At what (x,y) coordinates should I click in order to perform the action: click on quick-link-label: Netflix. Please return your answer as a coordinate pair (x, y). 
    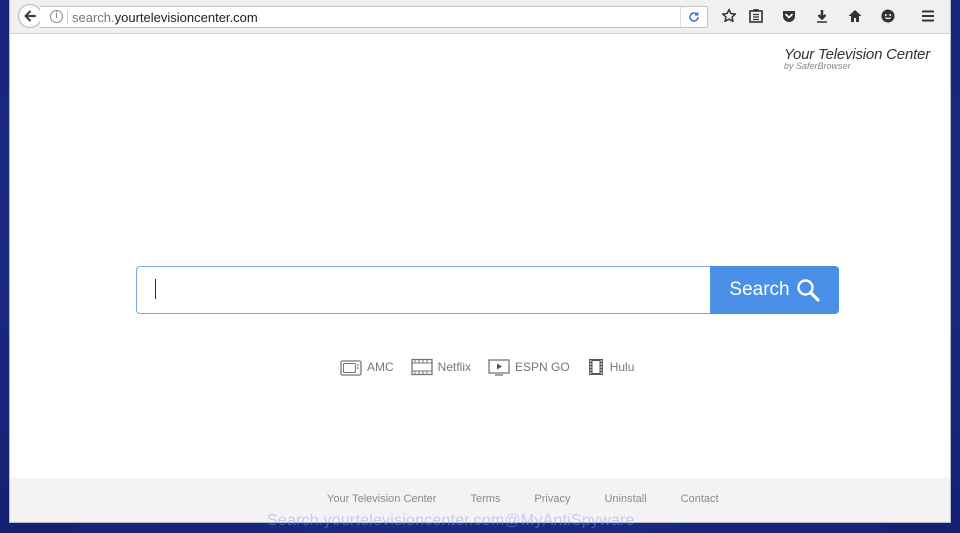
    Looking at the image, I should click on (454, 367).